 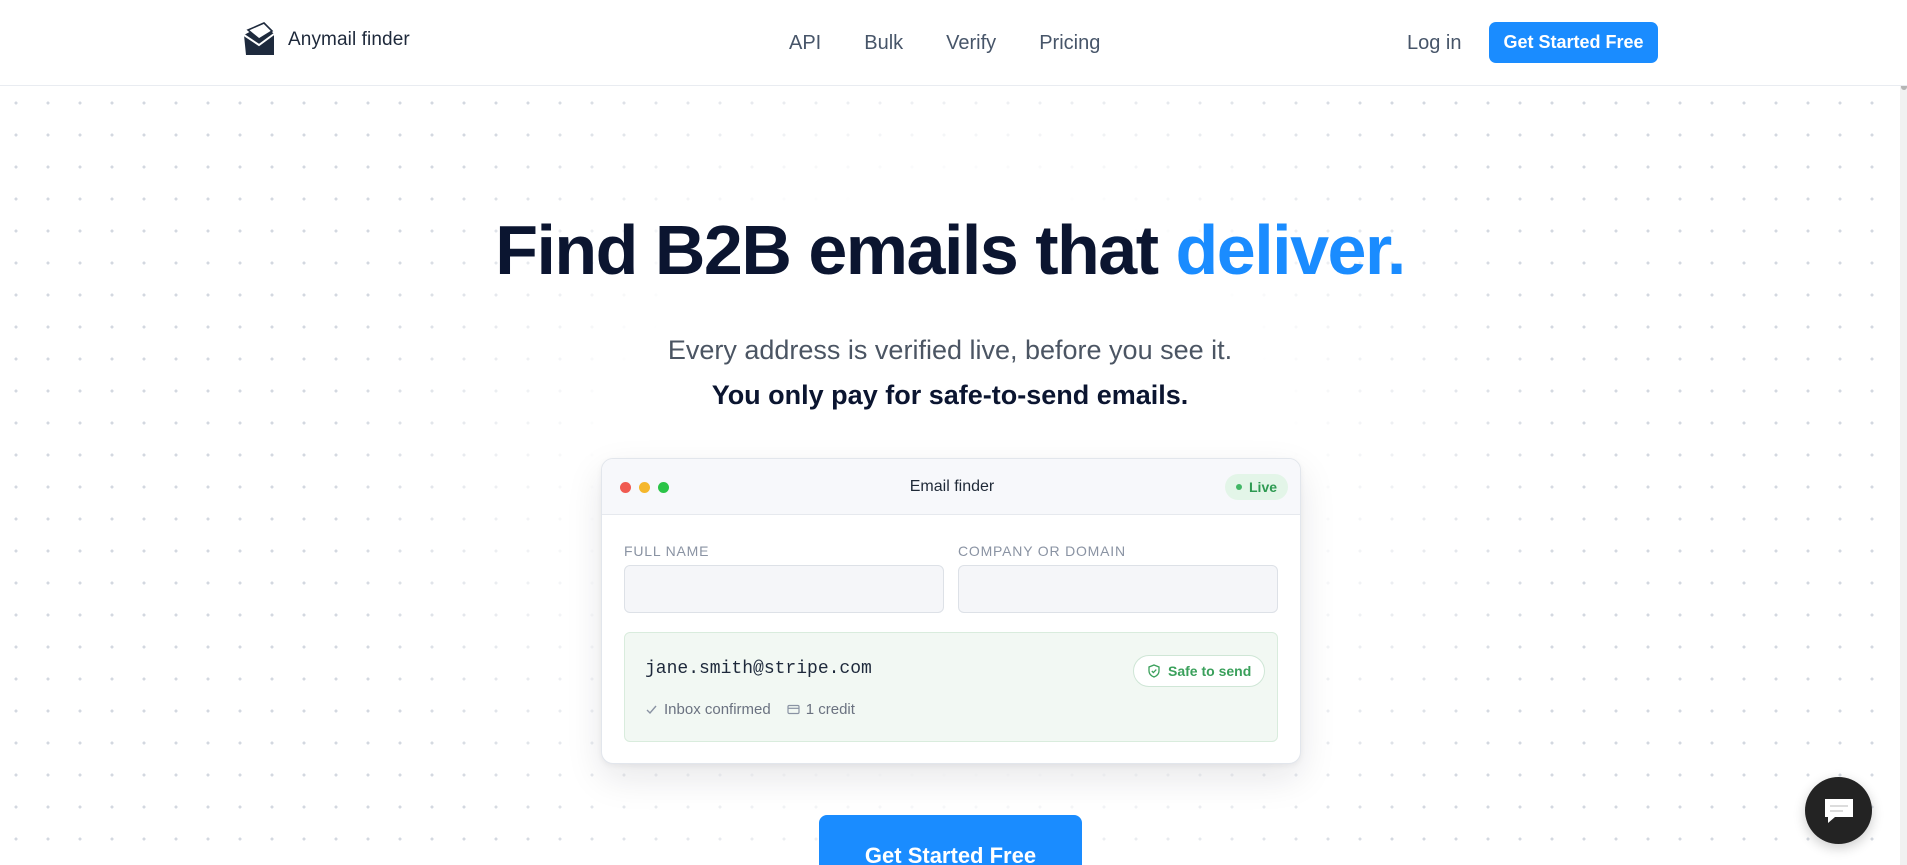 I want to click on page-scrollbar, so click(x=1903, y=432).